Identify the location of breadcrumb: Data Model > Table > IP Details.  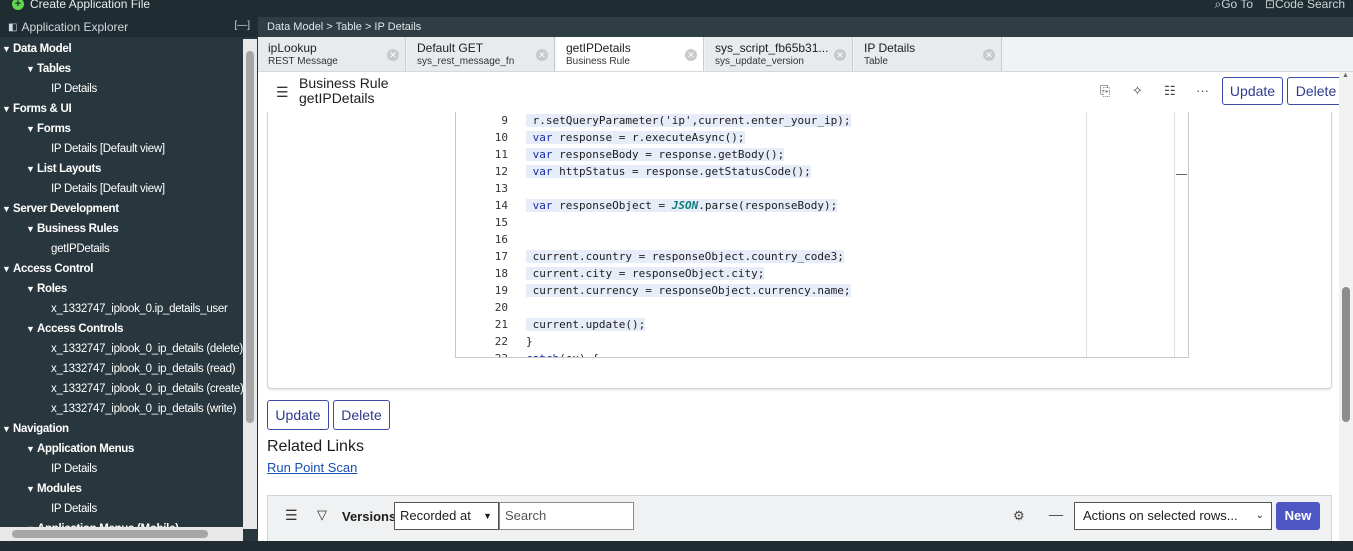
(805, 27).